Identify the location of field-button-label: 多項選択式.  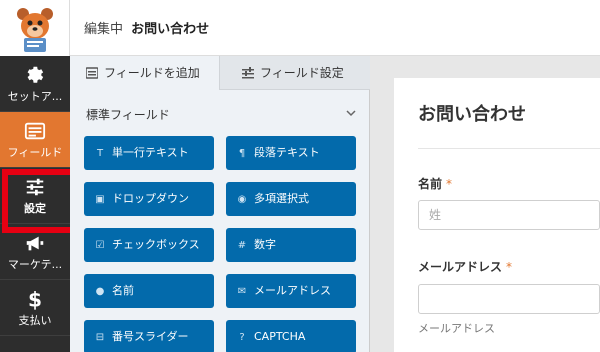
(281, 198).